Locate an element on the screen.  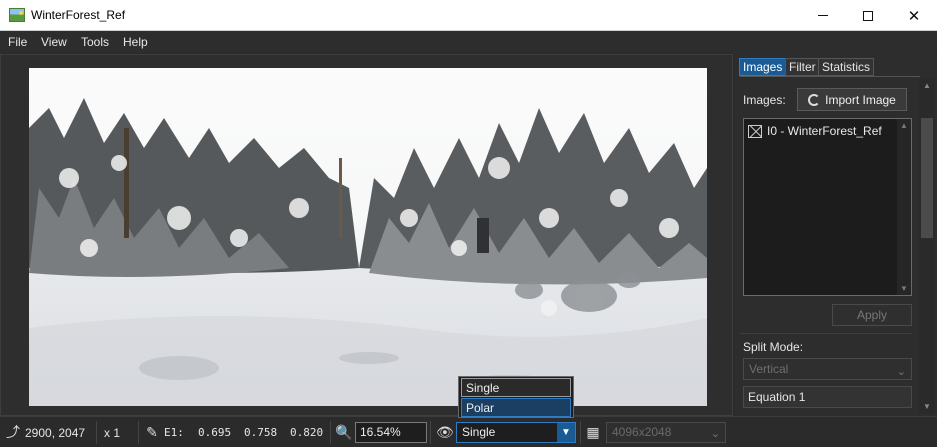
split-mode-value: Vertical is located at coordinates (769, 369).